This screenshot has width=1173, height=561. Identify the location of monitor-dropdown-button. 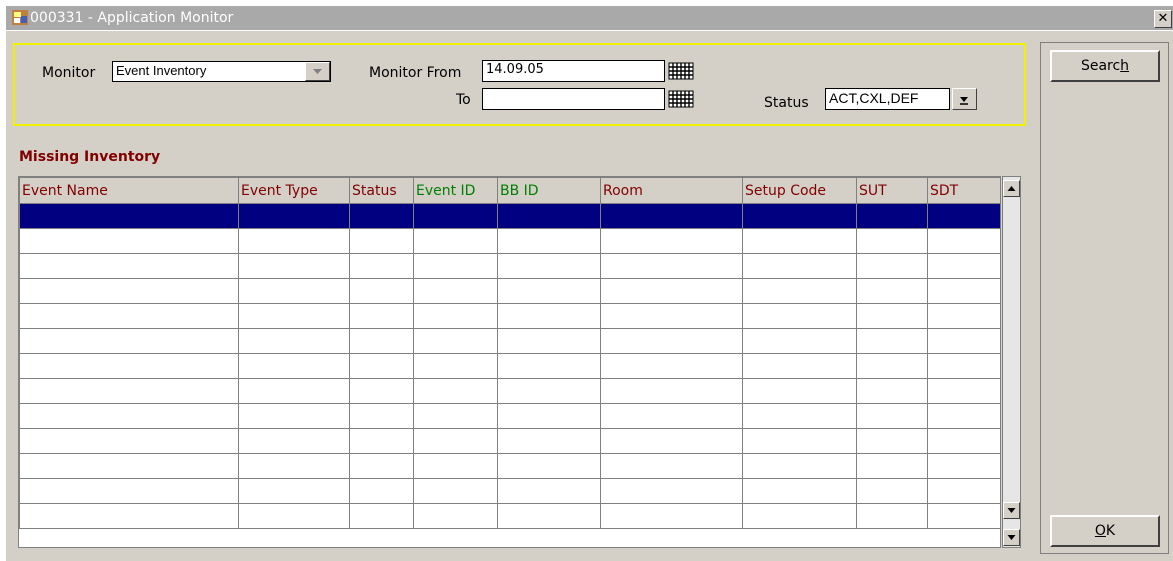
(317, 71).